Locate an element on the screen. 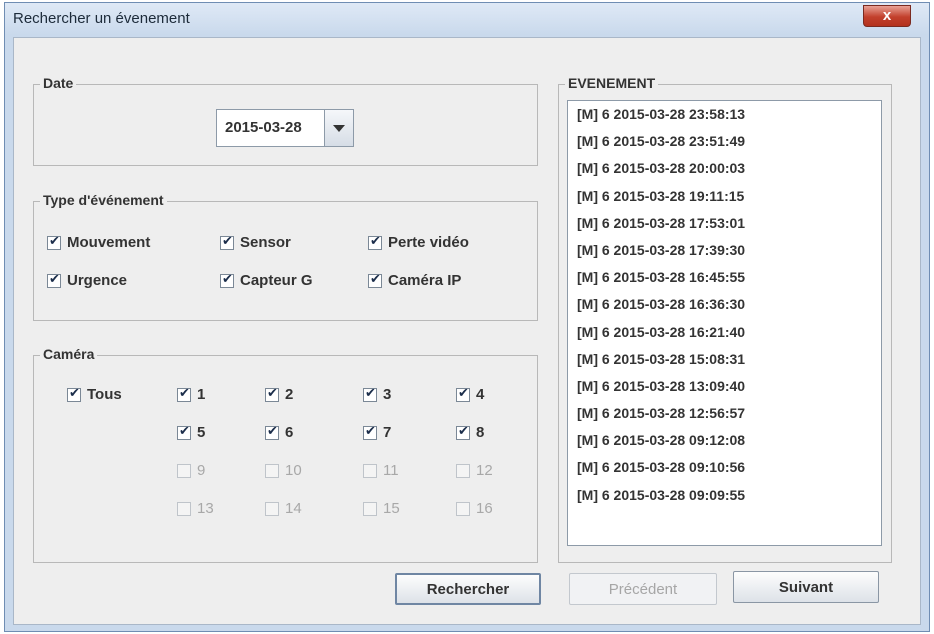 The image size is (934, 634). event-list-item: [M] 6 2015-03-28 09:10:56 is located at coordinates (724, 467).